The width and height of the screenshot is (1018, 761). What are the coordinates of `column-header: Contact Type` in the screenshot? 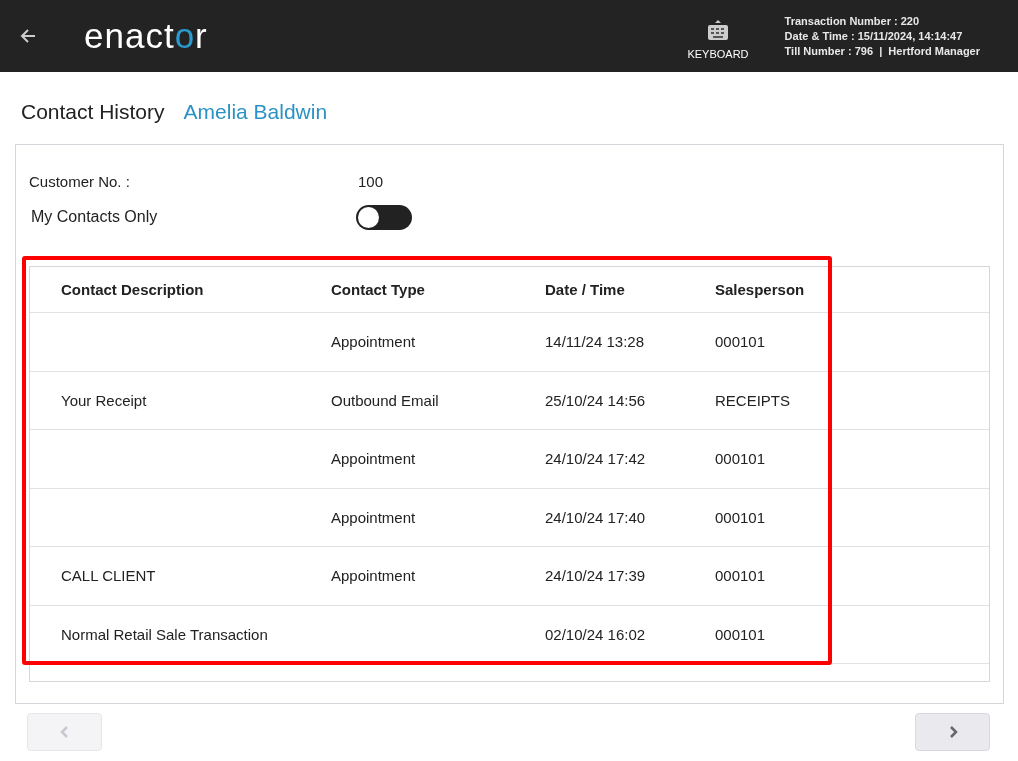 It's located at (378, 289).